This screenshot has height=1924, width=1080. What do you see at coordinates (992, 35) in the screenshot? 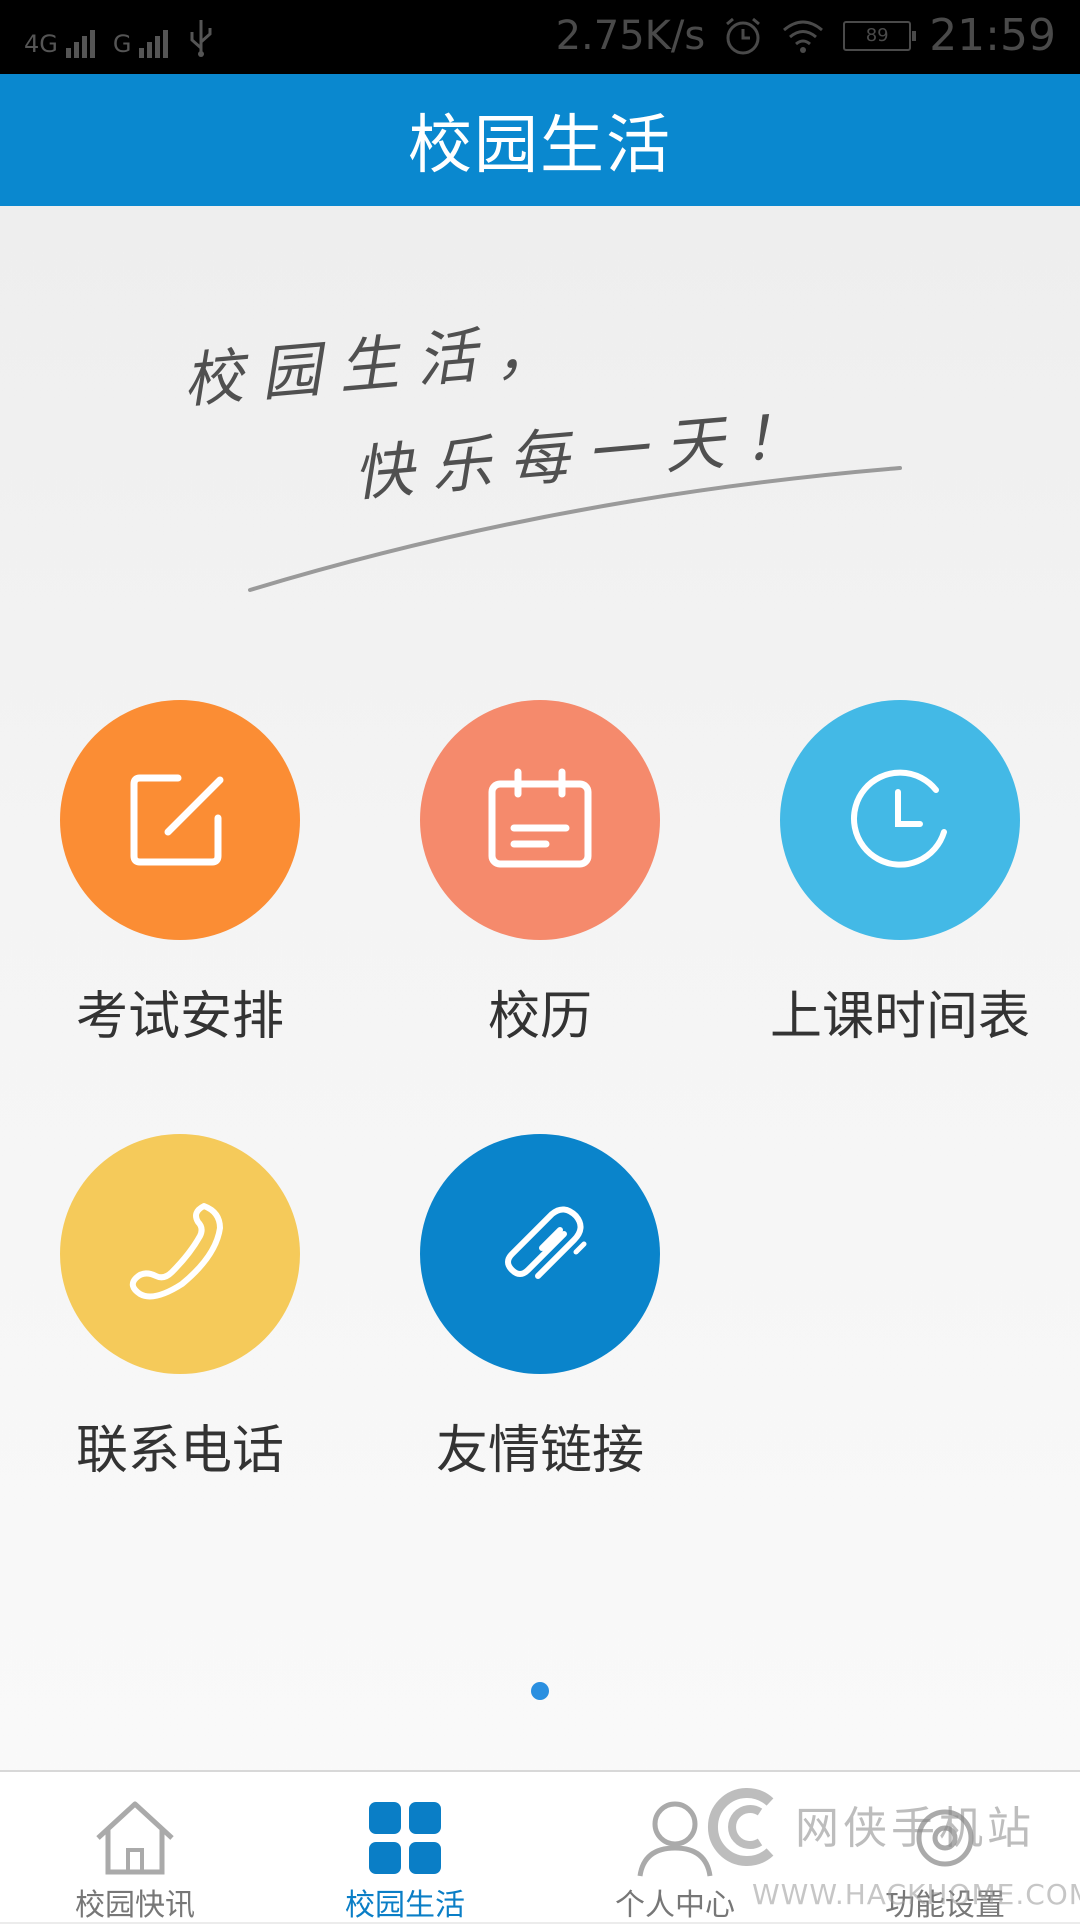
I see `status-time: 21:59` at bounding box center [992, 35].